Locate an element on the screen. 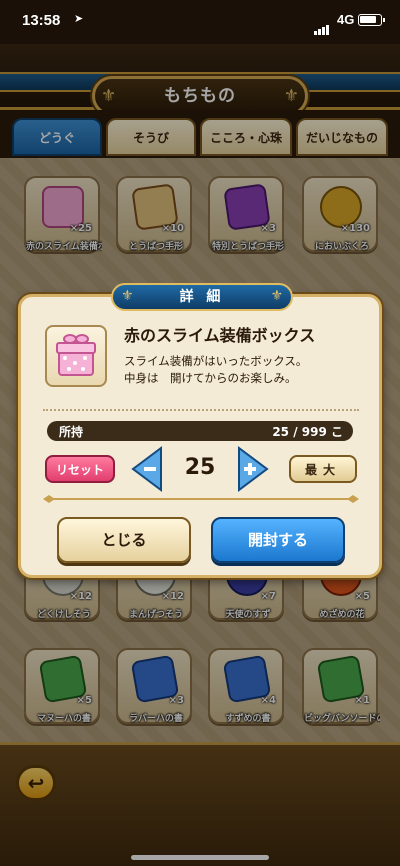  close-button: とじる is located at coordinates (124, 540).